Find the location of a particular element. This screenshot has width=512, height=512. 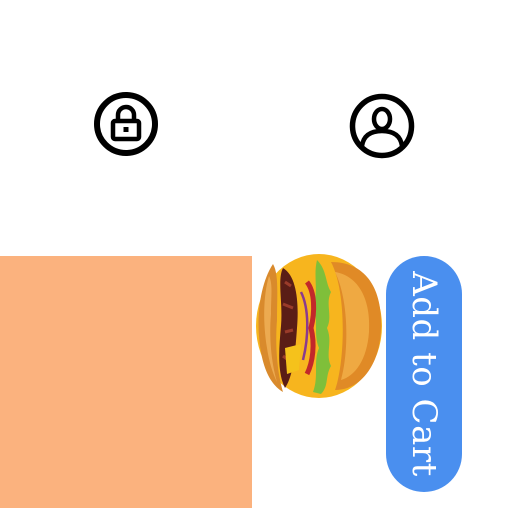

burger-image is located at coordinates (319, 326).